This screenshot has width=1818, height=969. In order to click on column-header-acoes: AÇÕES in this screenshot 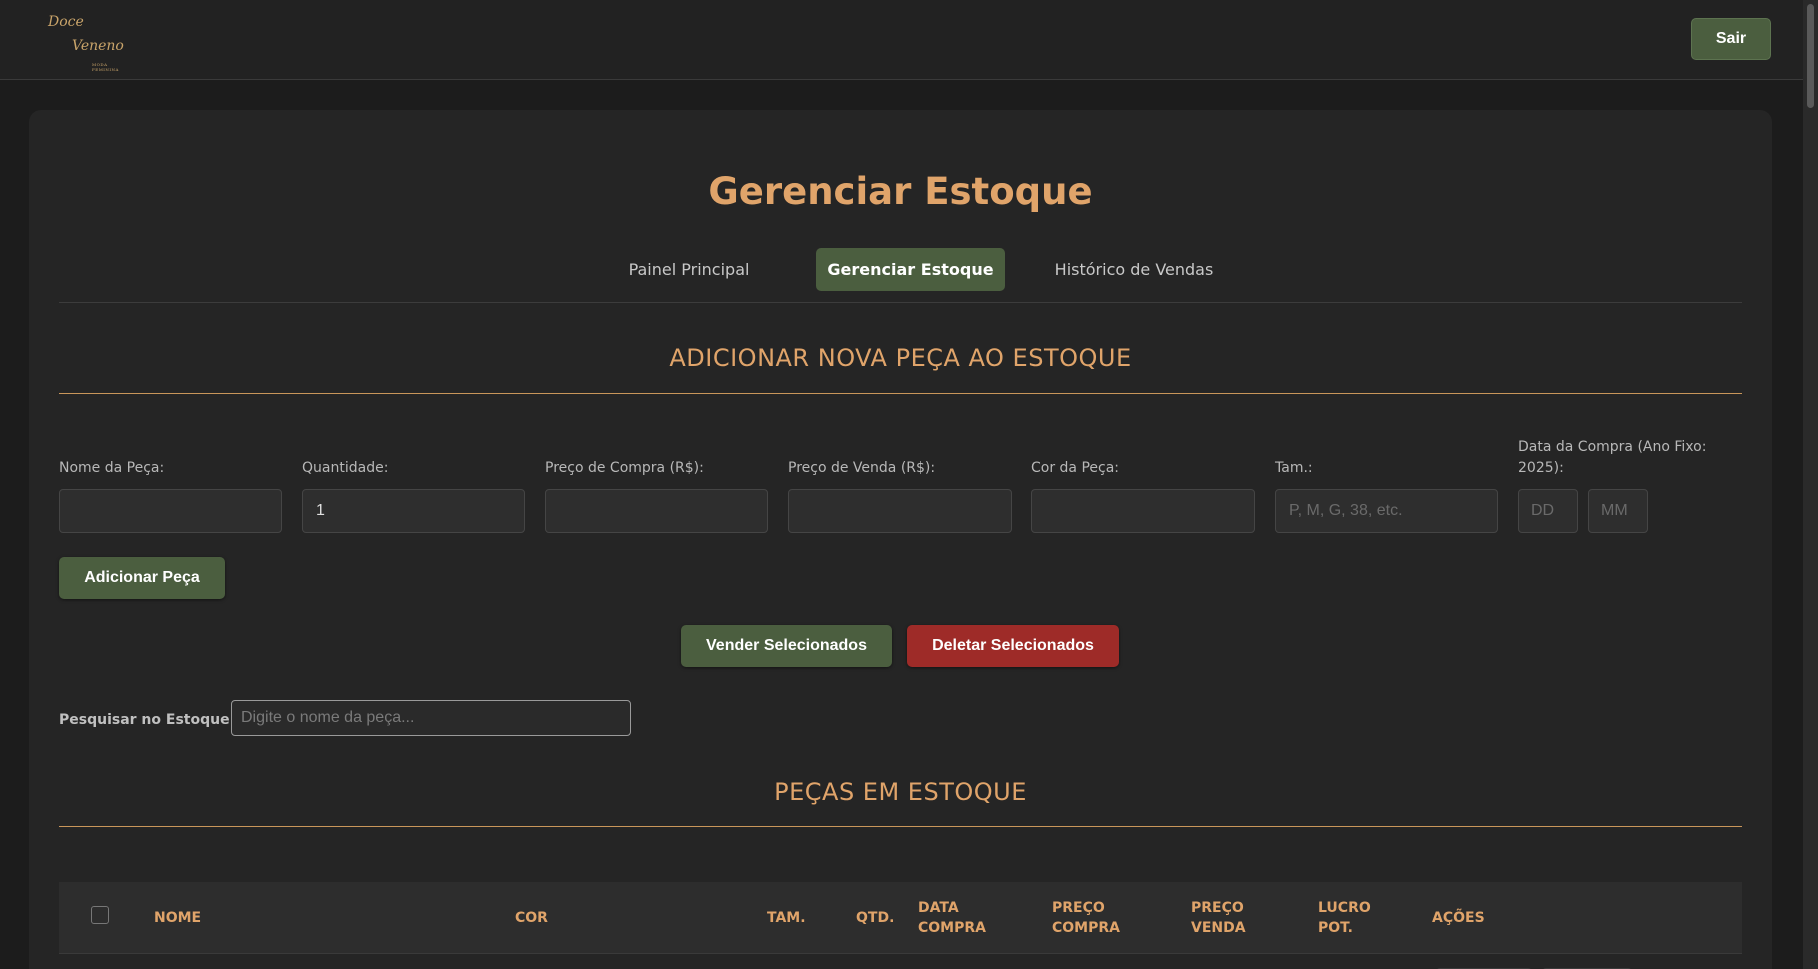, I will do `click(1458, 918)`.